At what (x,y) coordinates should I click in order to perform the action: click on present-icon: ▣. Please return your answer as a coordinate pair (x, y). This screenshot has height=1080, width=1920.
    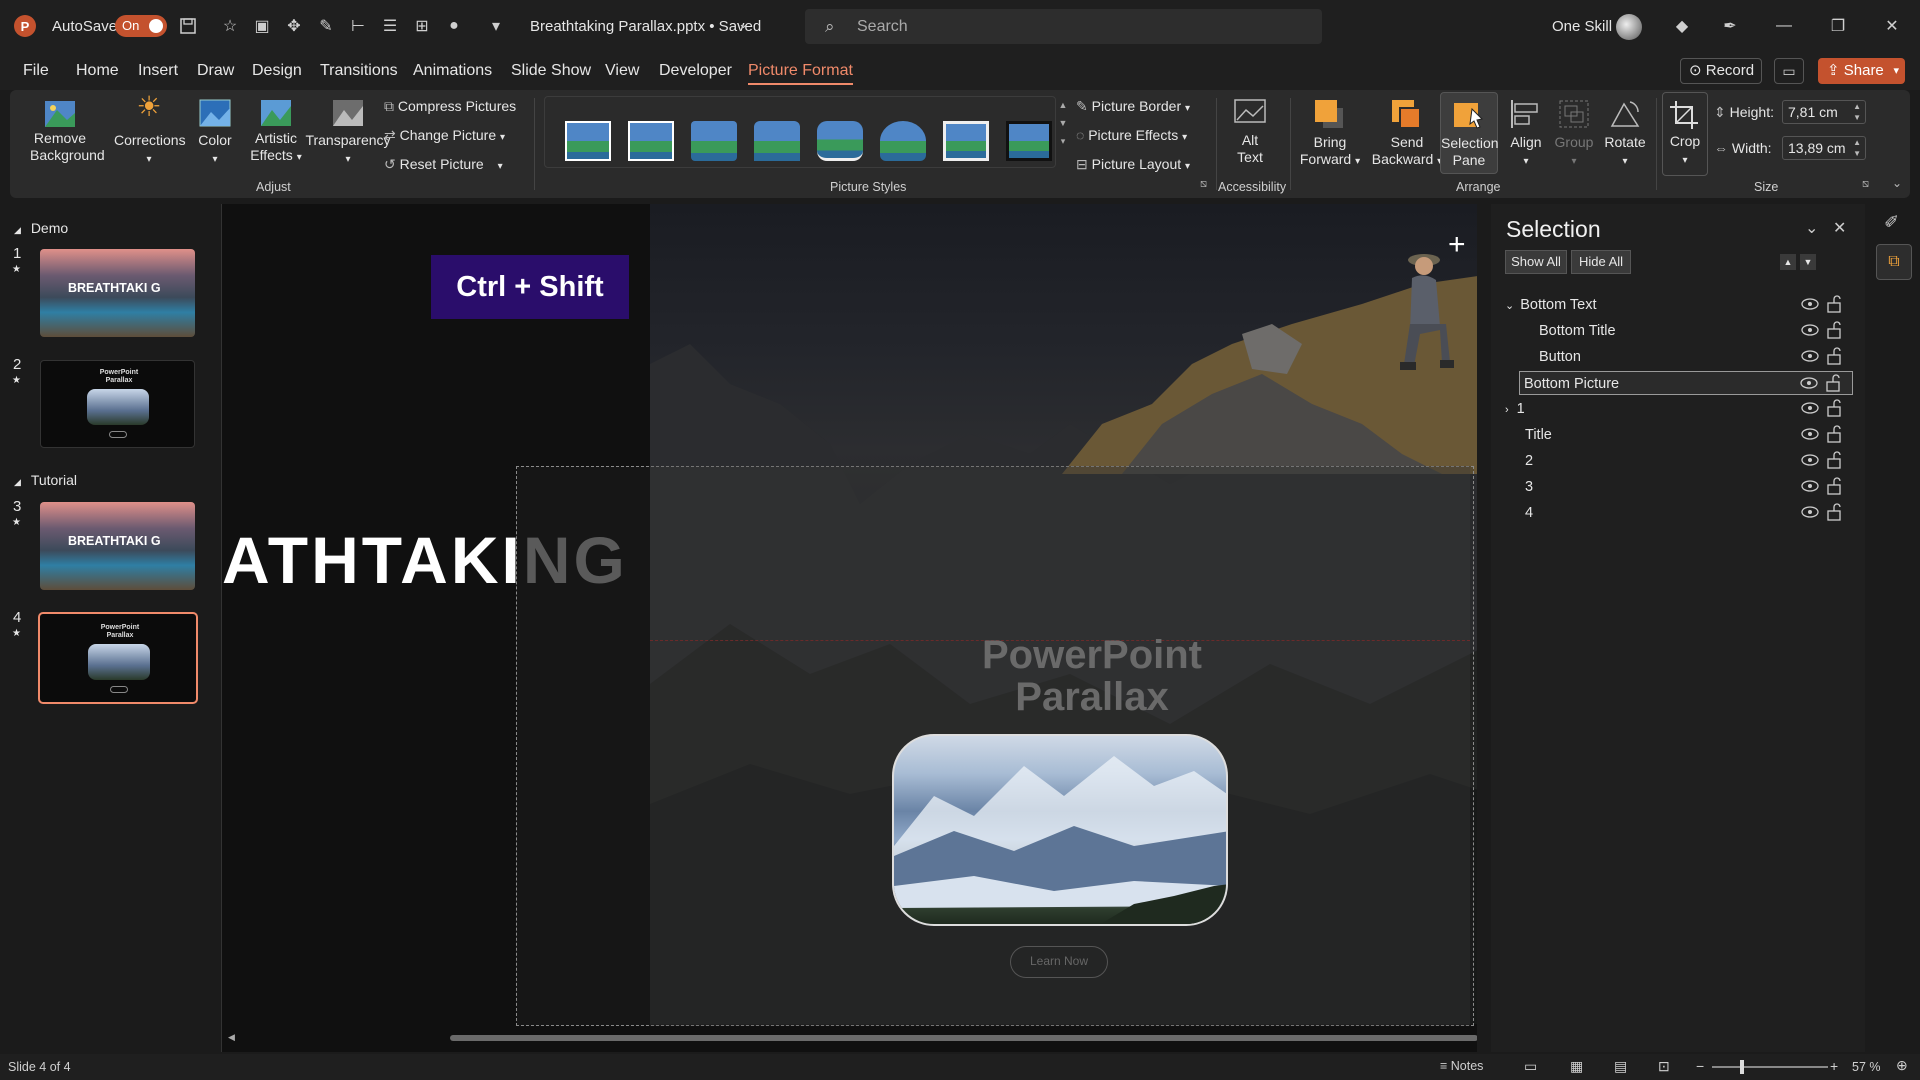
    Looking at the image, I should click on (262, 26).